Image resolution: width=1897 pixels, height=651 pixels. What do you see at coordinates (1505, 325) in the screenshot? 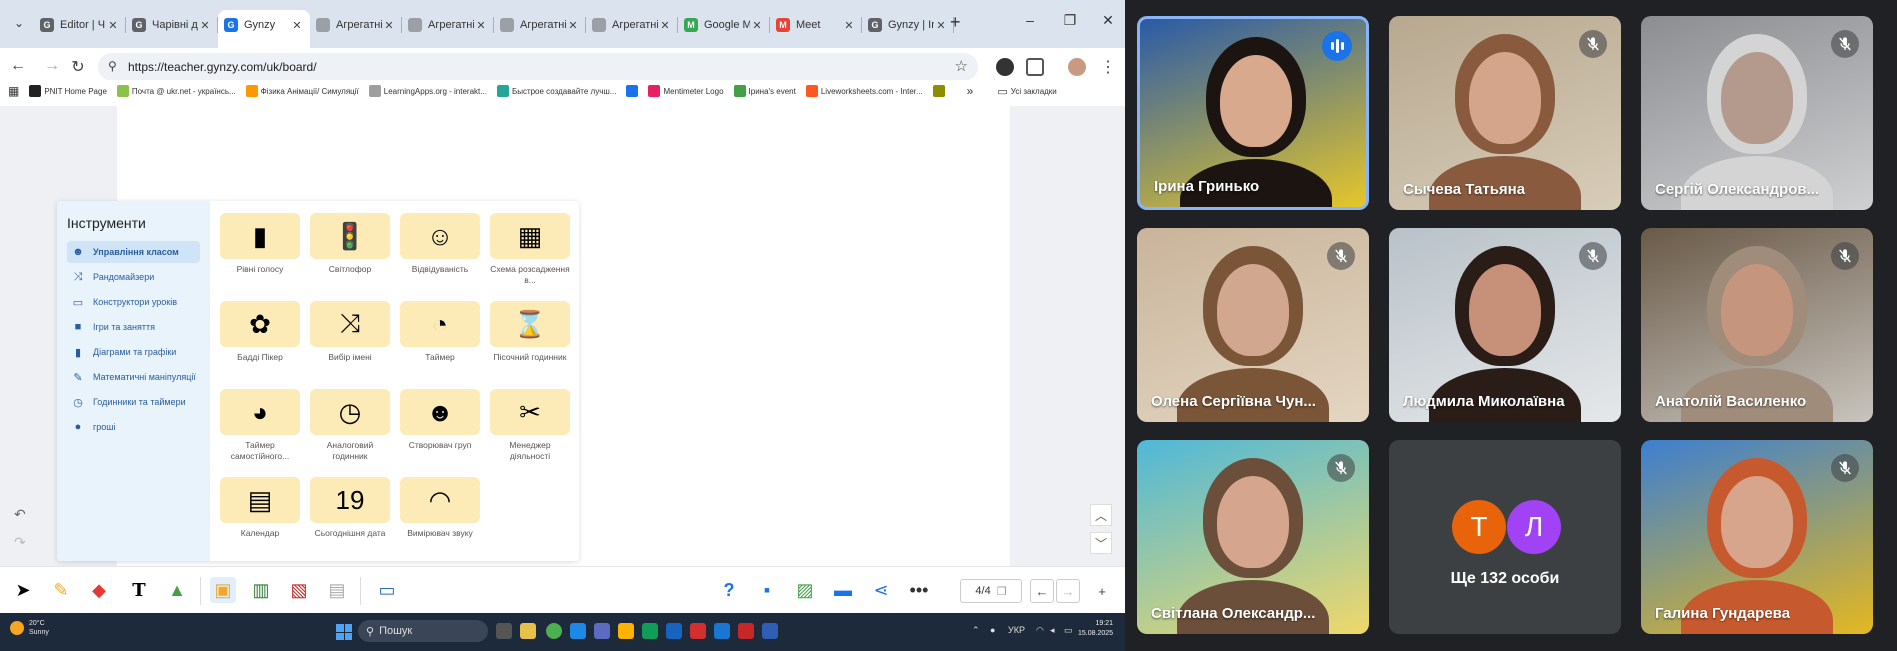
I see `participant-tile: Людмила Миколаївна` at bounding box center [1505, 325].